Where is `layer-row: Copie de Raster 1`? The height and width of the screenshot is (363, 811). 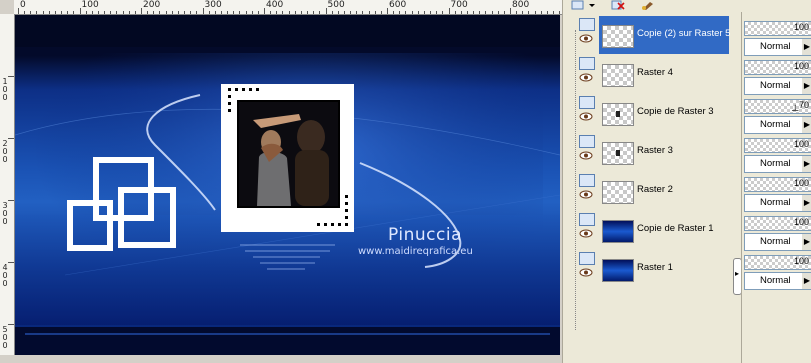 layer-row: Copie de Raster 1 is located at coordinates (654, 230).